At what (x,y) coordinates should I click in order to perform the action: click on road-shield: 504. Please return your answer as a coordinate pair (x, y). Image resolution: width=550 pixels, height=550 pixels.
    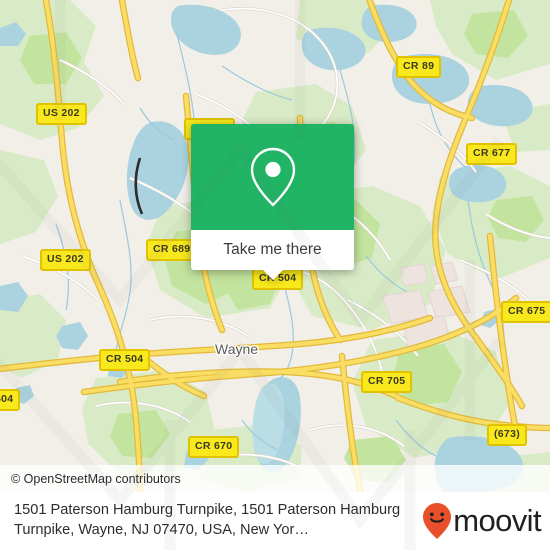
    Looking at the image, I should click on (10, 400).